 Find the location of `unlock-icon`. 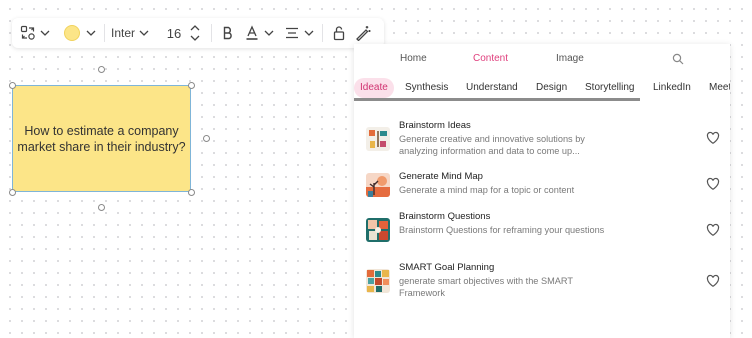

unlock-icon is located at coordinates (339, 33).